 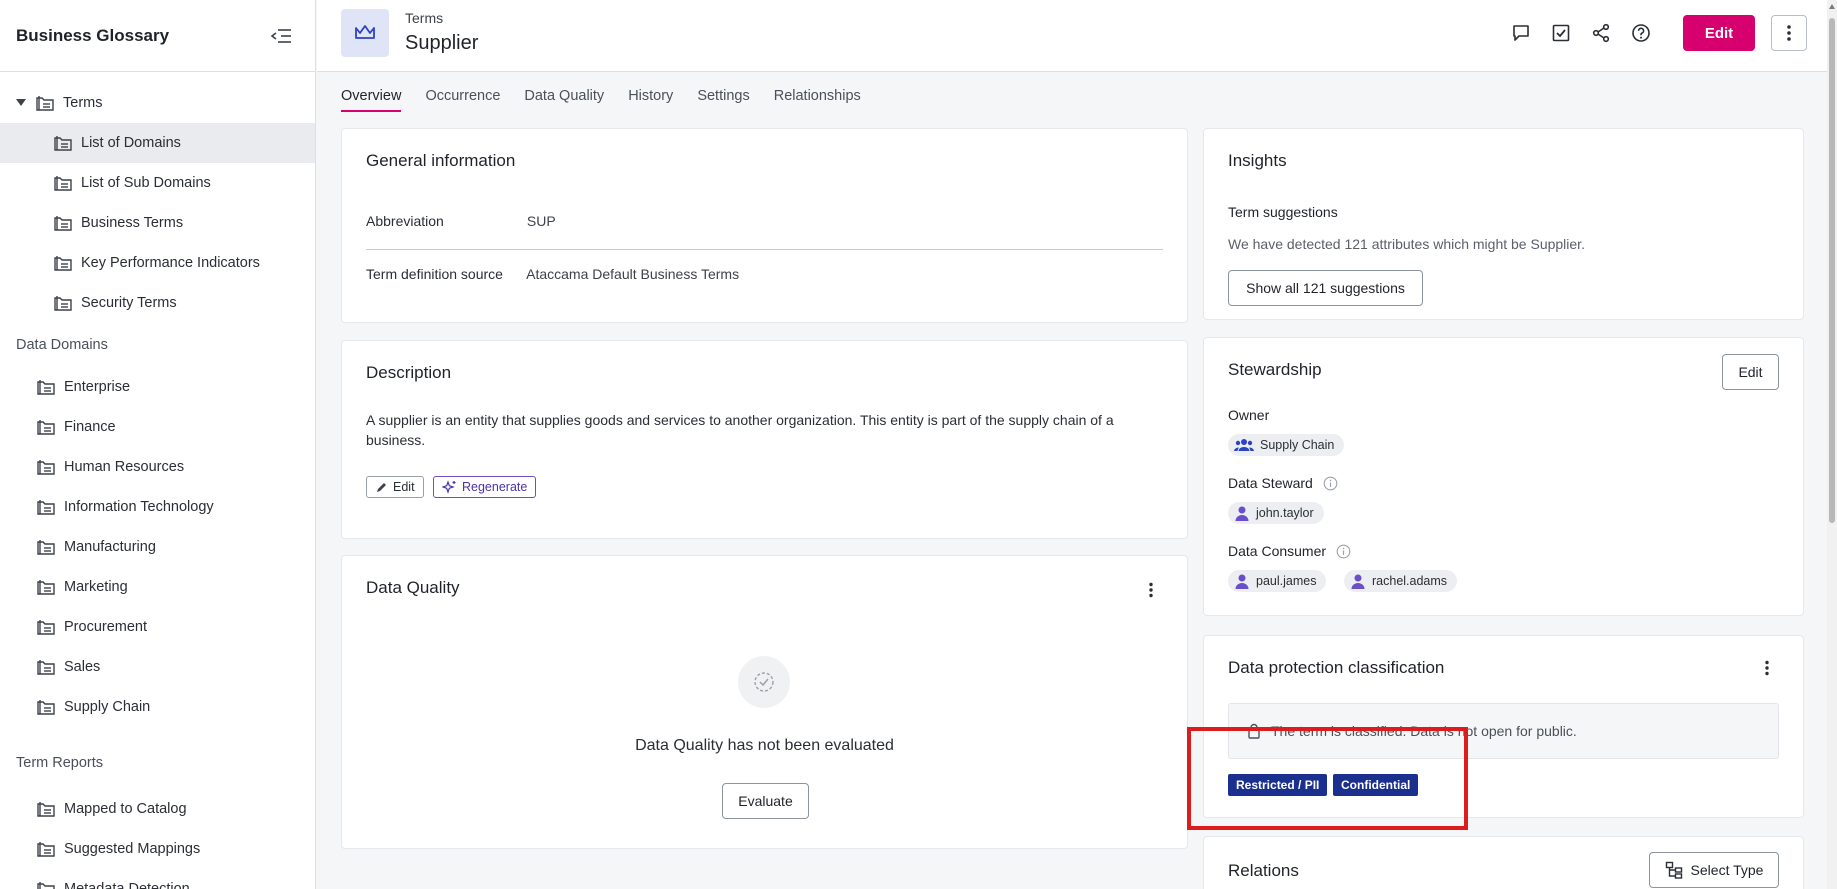 I want to click on sidebar-item-information-technology: Information Technology, so click(x=157, y=507).